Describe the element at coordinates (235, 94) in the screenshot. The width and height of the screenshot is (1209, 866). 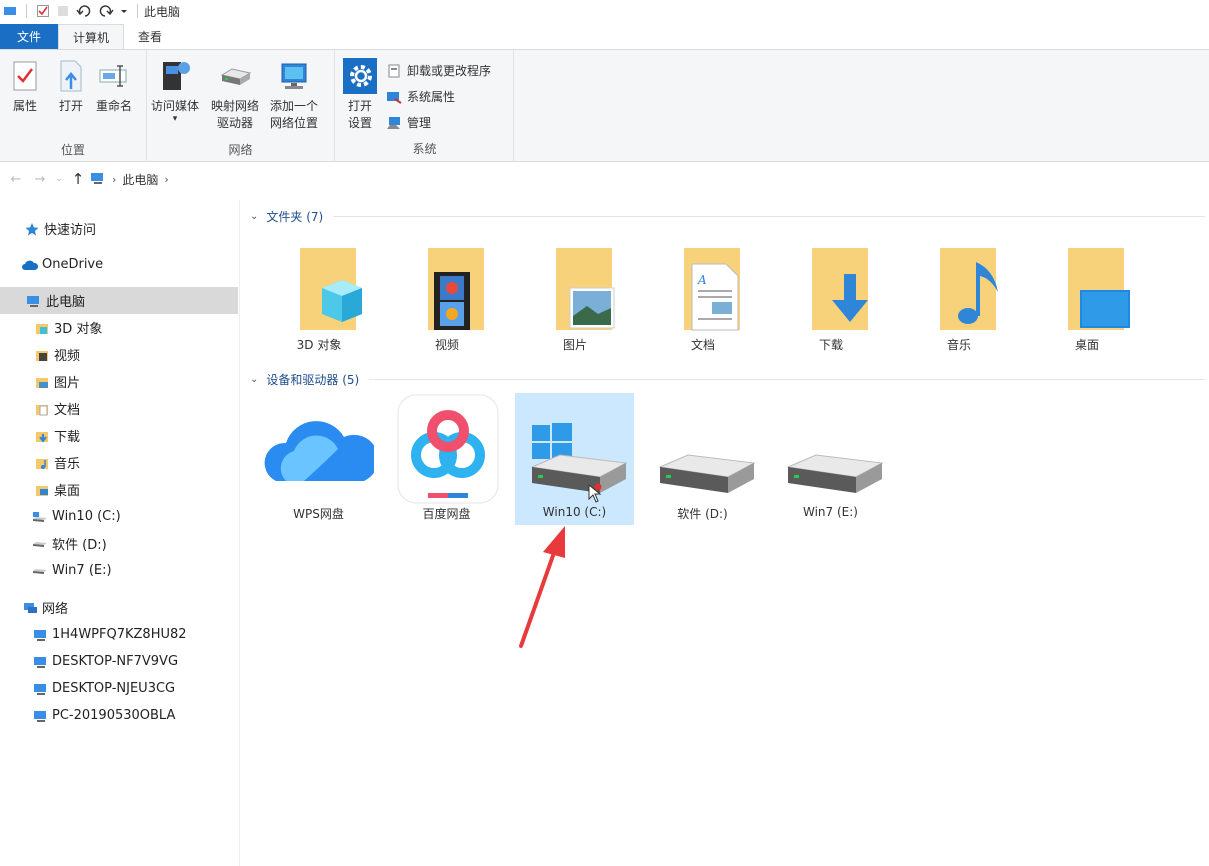
I see `map-network-drive-button: 映射网络 驱动器` at that location.